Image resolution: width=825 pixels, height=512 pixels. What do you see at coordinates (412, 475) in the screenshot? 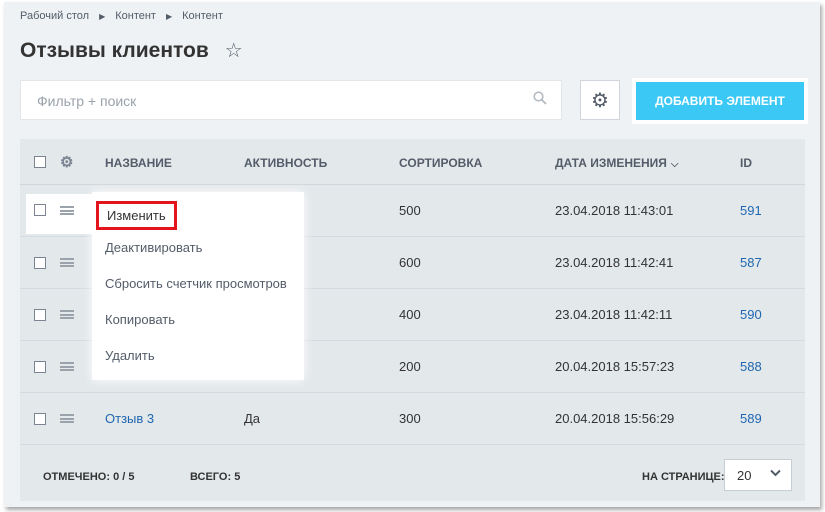
I see `grid-footer: ОТМЕЧЕНО: 0 / 5 ВСЕГО: 5 НА СТРАНИЦЕ: 20` at bounding box center [412, 475].